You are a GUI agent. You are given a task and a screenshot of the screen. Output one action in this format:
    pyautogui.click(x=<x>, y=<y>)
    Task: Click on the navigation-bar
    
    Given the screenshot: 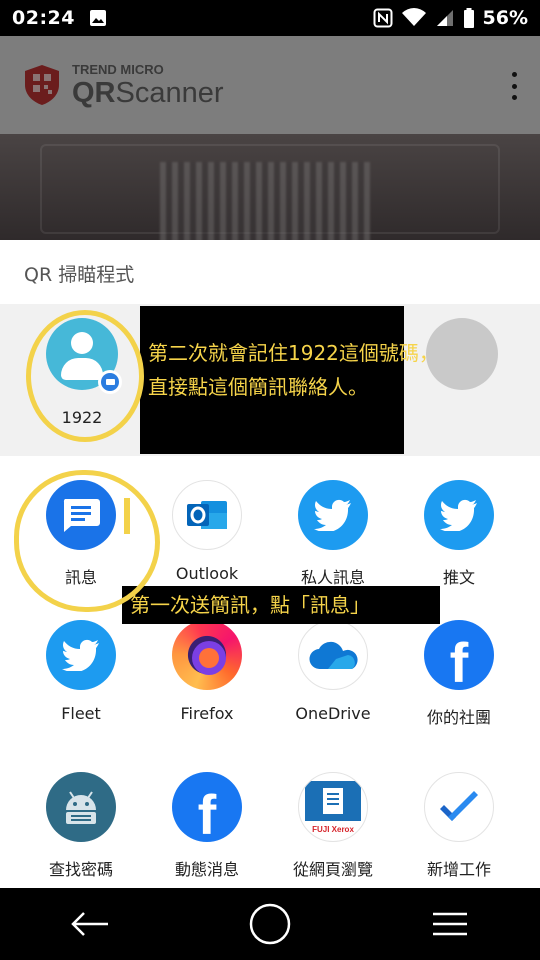 What is the action you would take?
    pyautogui.click(x=270, y=924)
    